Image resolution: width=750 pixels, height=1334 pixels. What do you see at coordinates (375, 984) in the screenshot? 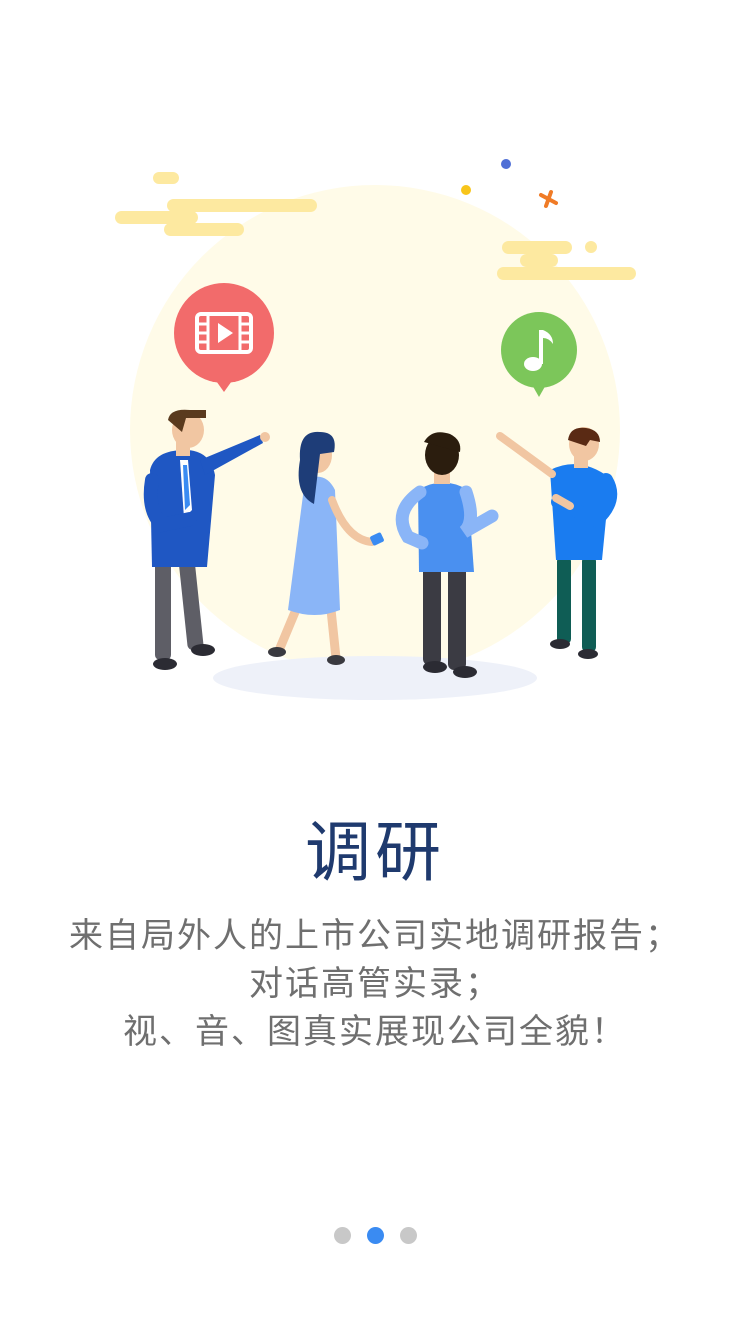
I see `description-line: 对话高管实录；` at bounding box center [375, 984].